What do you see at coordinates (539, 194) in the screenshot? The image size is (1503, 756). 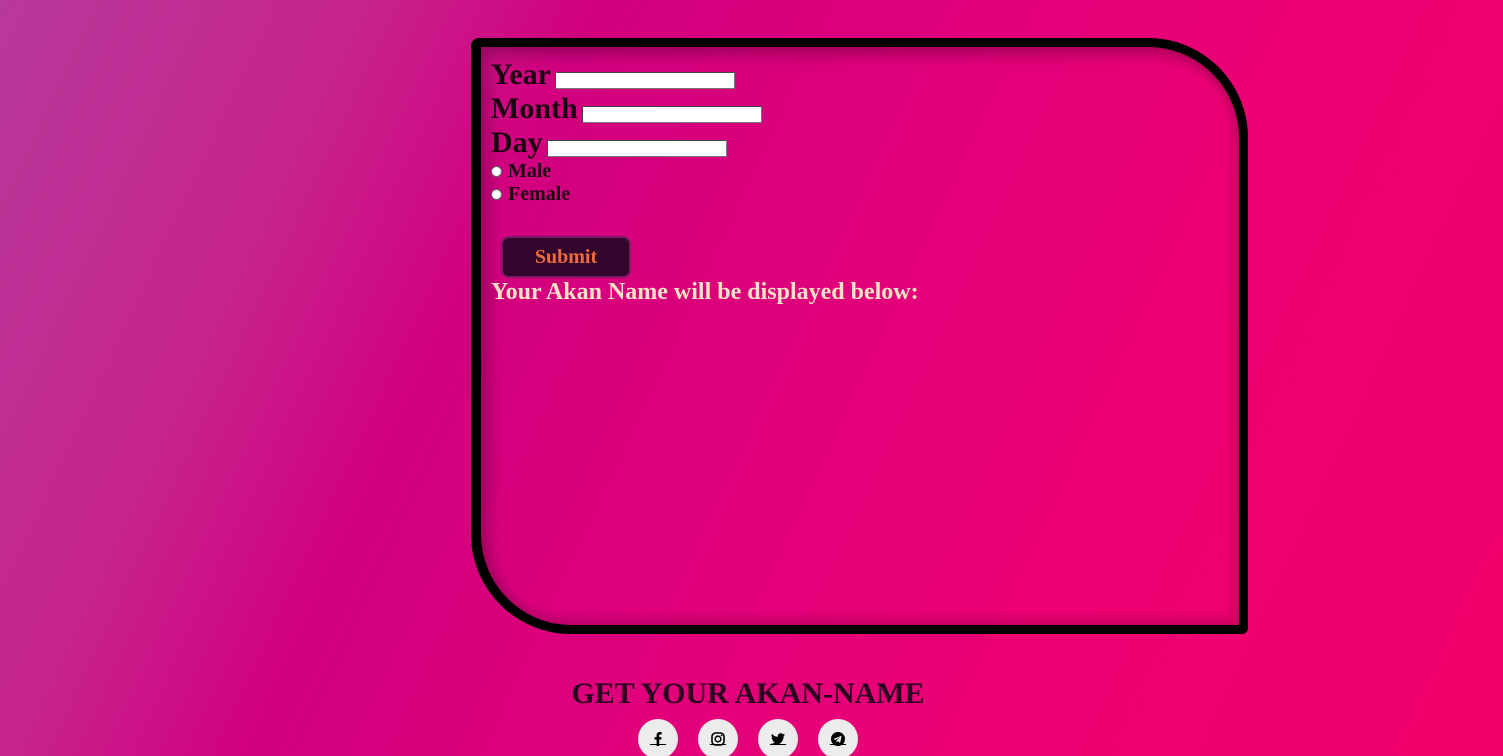 I see `female-radio-label: Female` at bounding box center [539, 194].